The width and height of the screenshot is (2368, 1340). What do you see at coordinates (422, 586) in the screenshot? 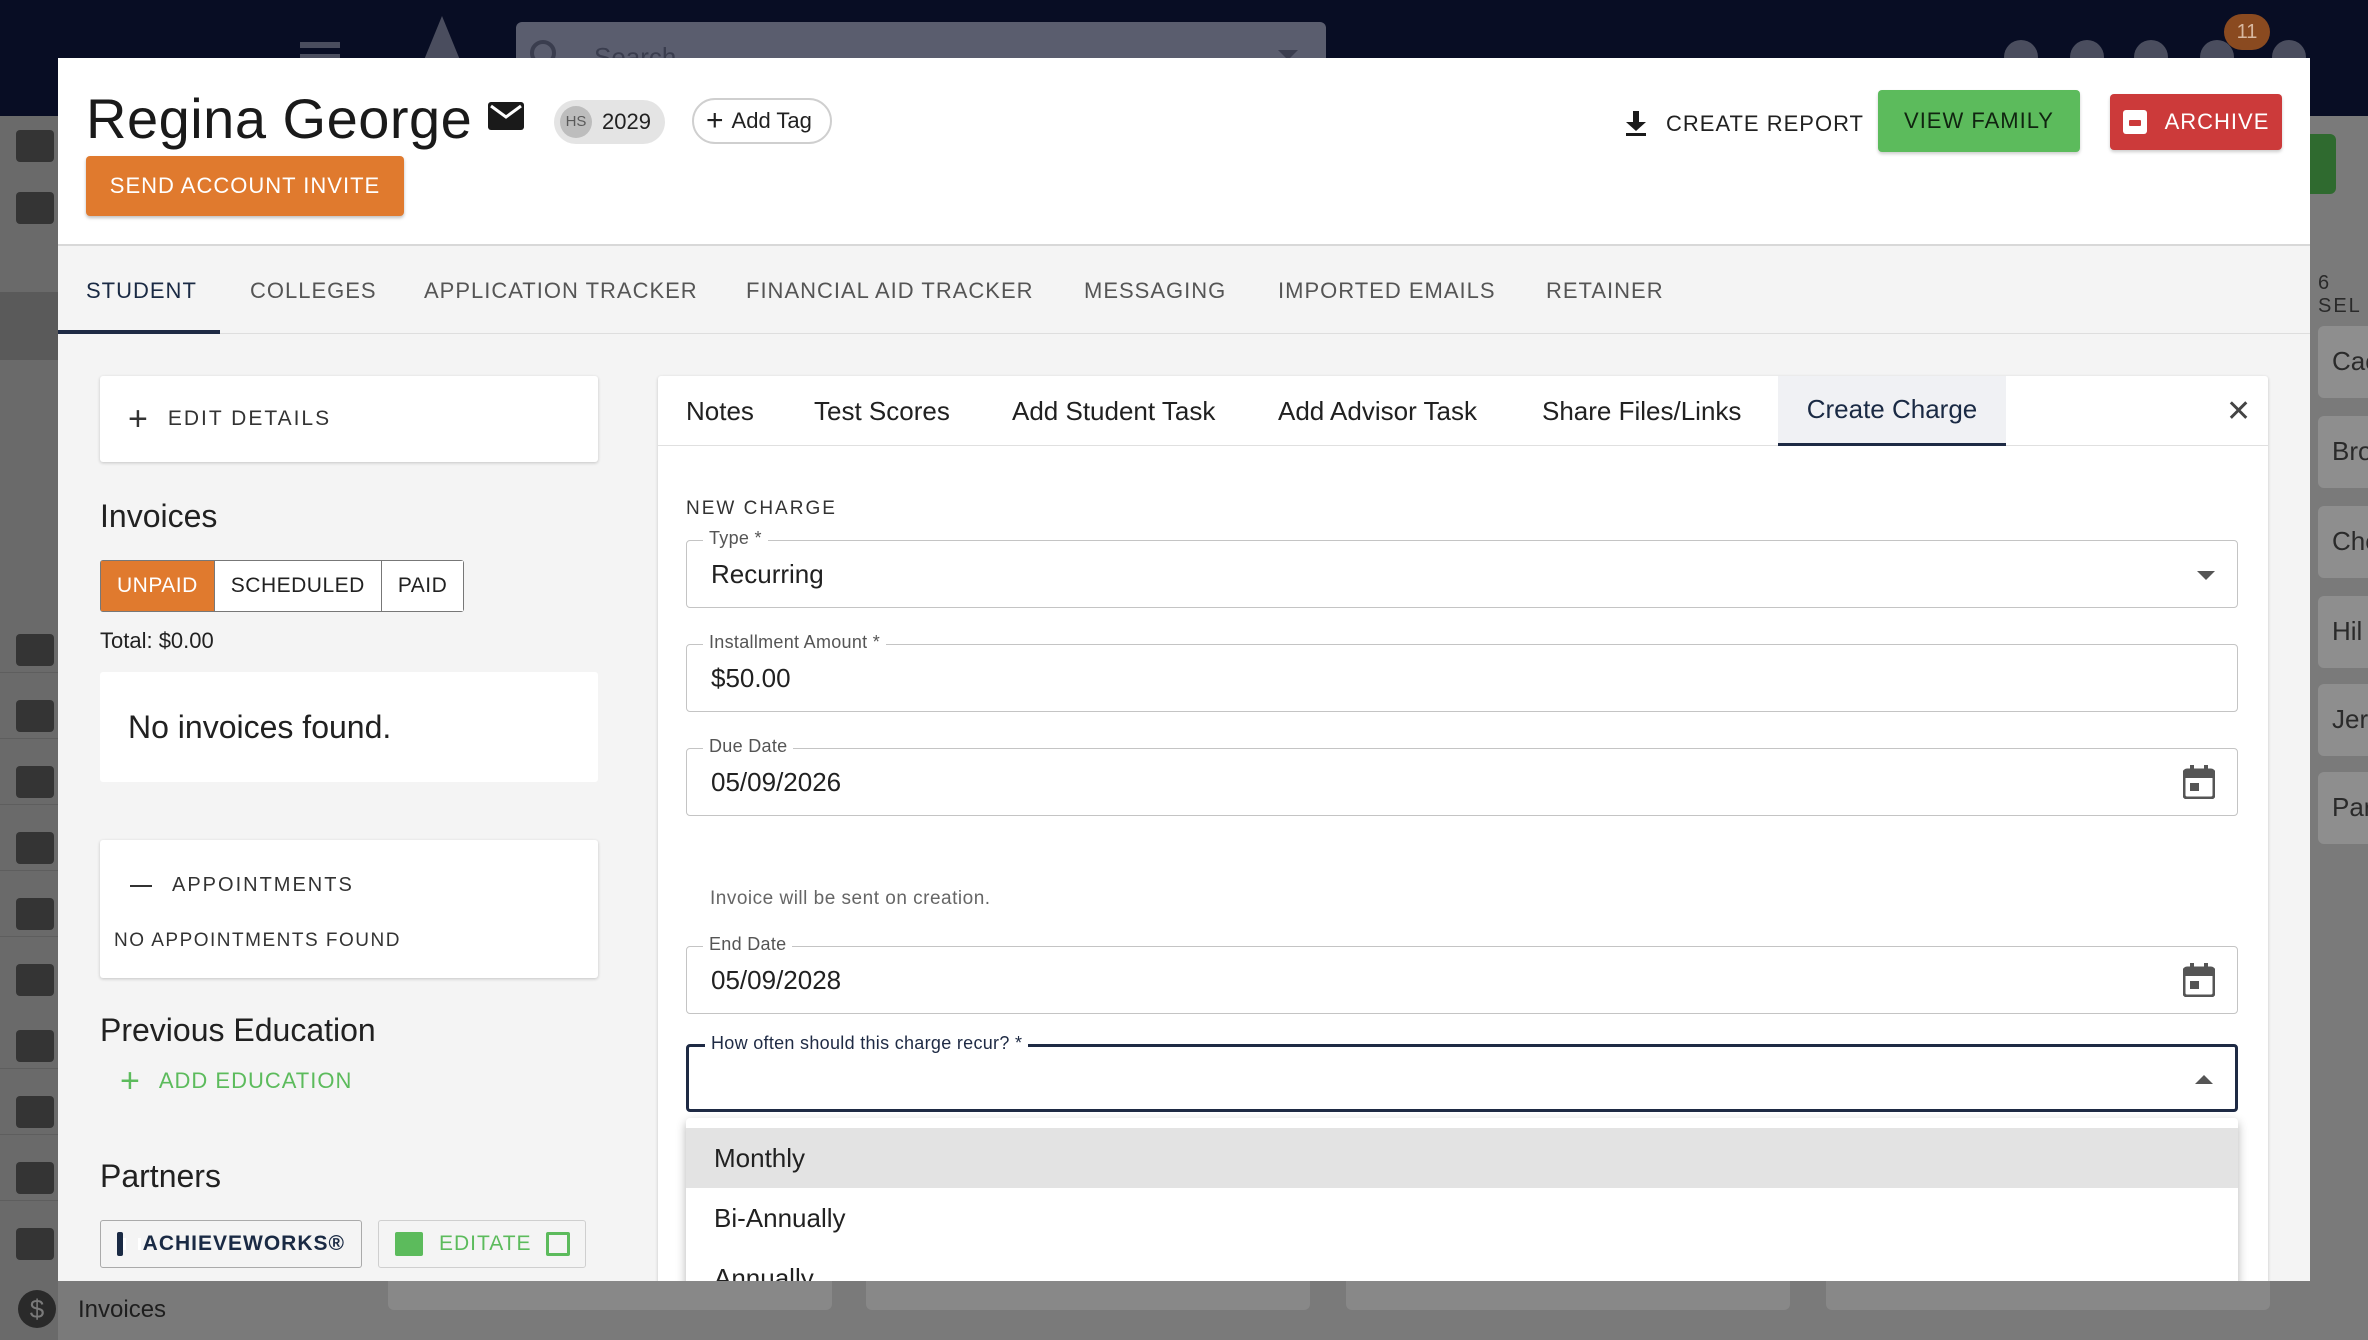
I see `invoice-filter-paid: PAID` at bounding box center [422, 586].